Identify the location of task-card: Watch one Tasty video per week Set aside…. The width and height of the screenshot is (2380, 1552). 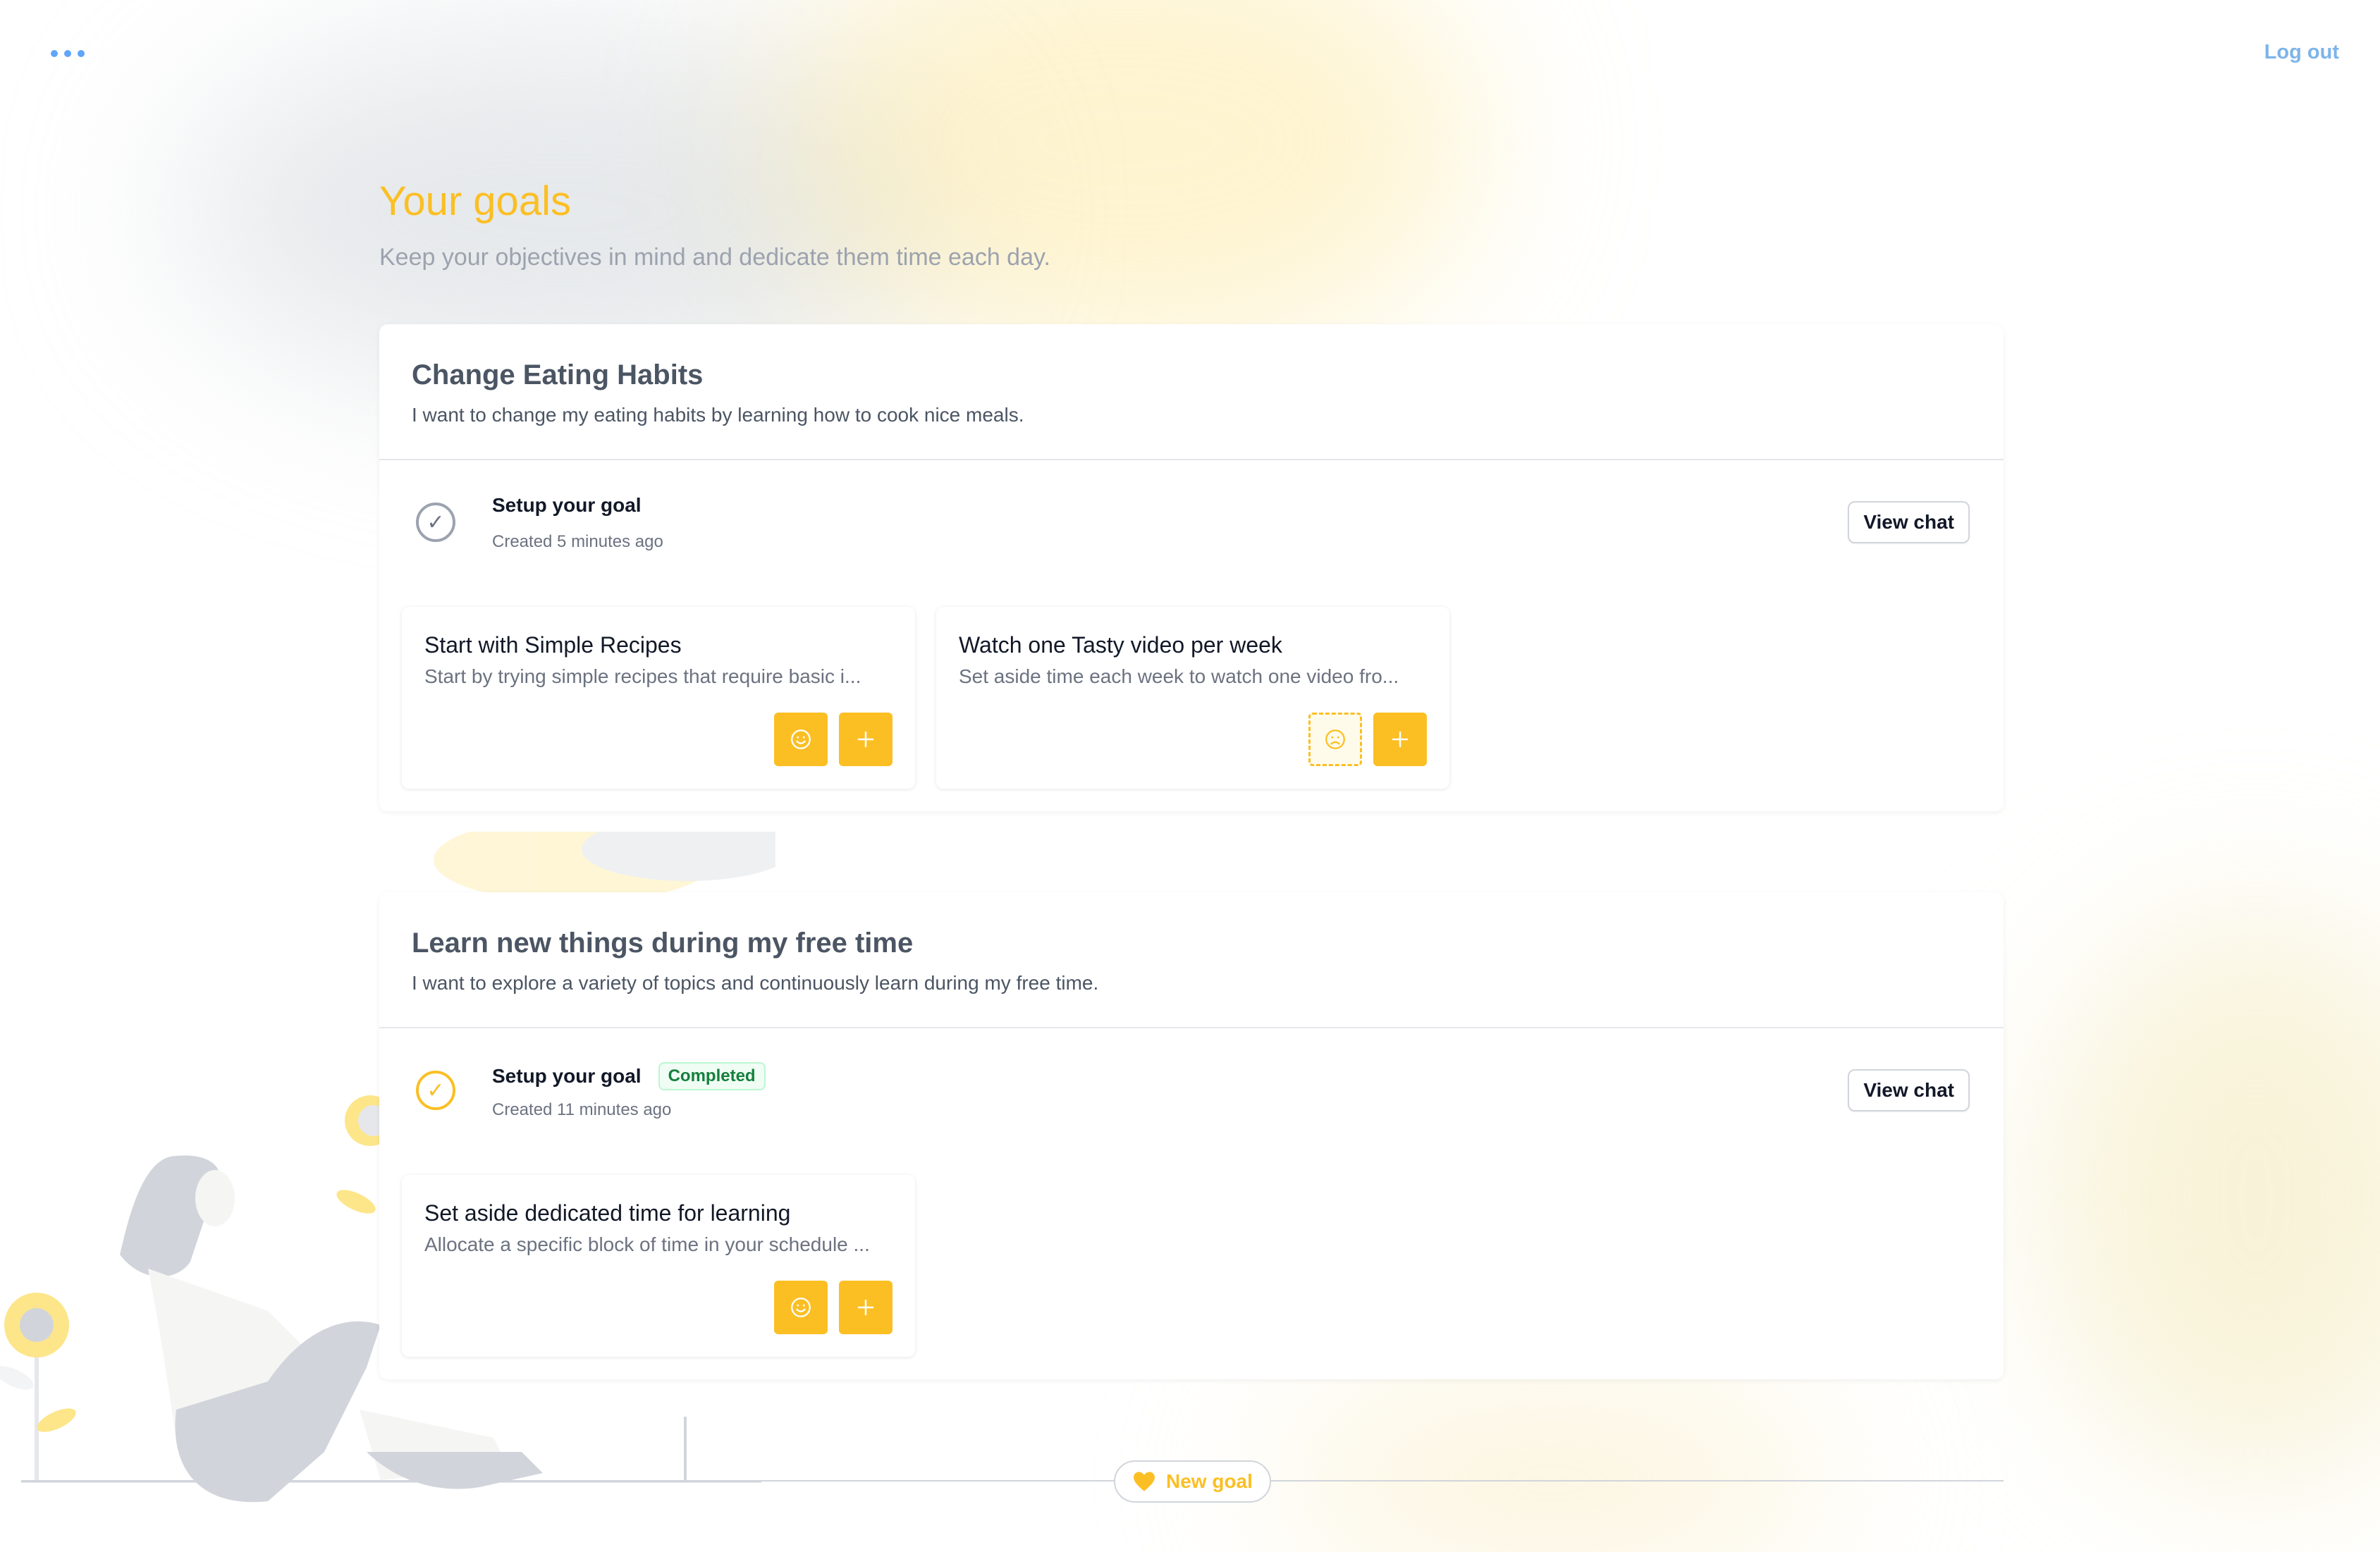
(1192, 698).